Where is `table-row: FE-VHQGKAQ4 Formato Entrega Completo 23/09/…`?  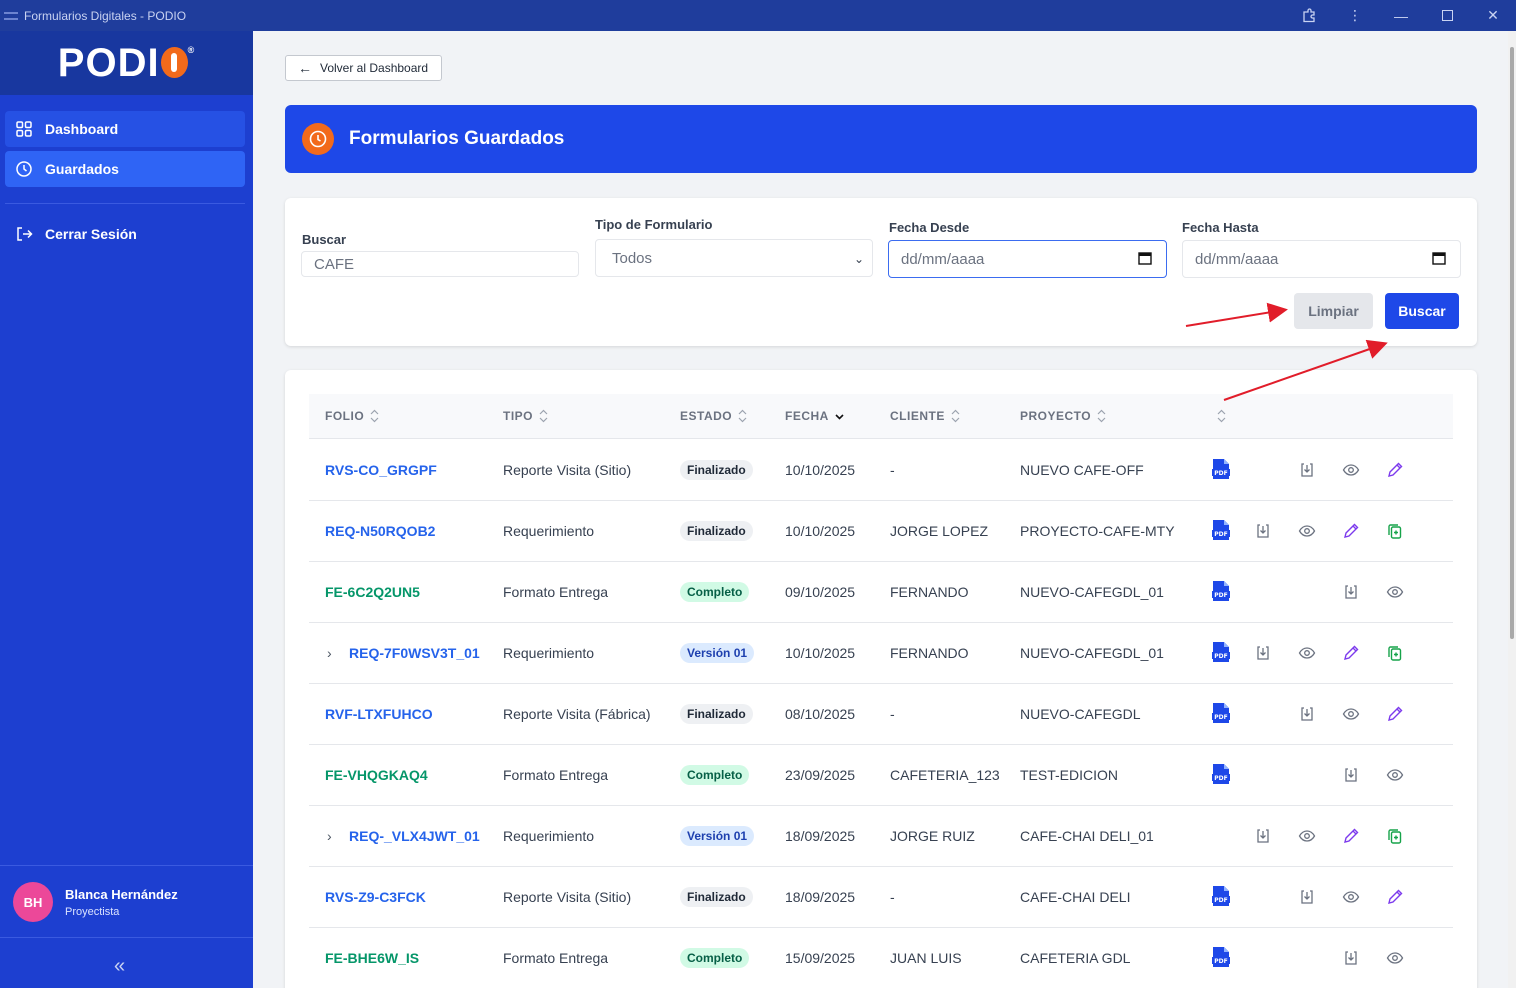 table-row: FE-VHQGKAQ4 Formato Entrega Completo 23/09/… is located at coordinates (881, 775).